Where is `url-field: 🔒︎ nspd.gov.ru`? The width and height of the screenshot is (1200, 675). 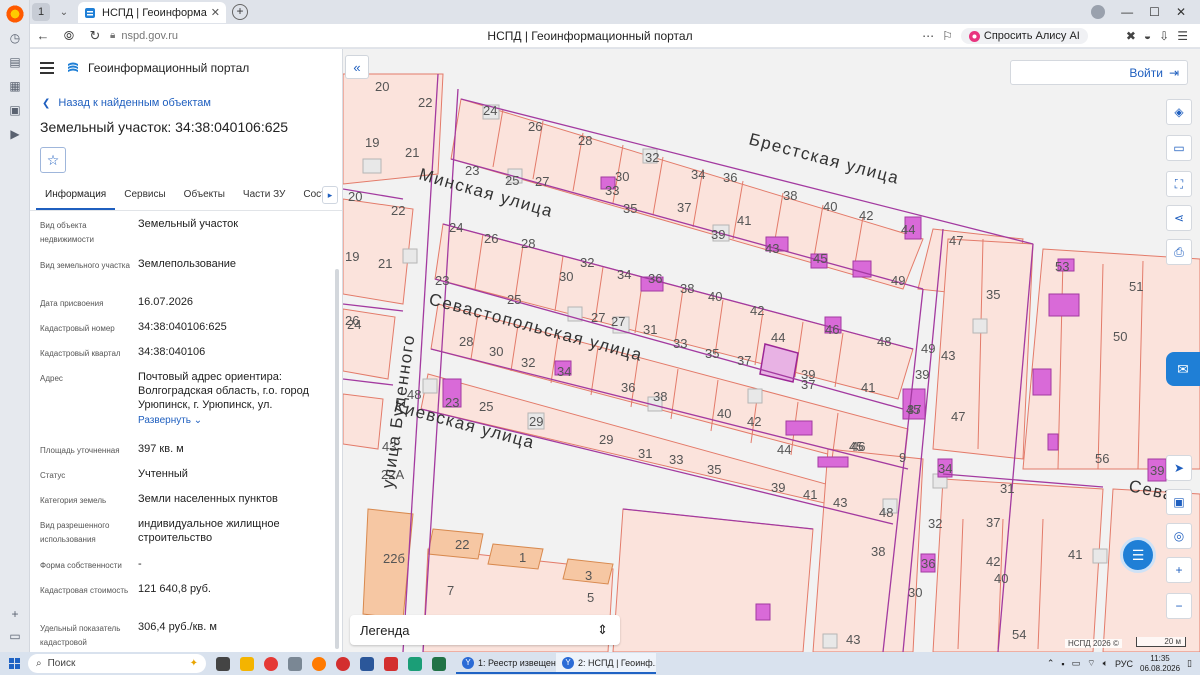
url-field: 🔒︎ nspd.gov.ru is located at coordinates (270, 36).